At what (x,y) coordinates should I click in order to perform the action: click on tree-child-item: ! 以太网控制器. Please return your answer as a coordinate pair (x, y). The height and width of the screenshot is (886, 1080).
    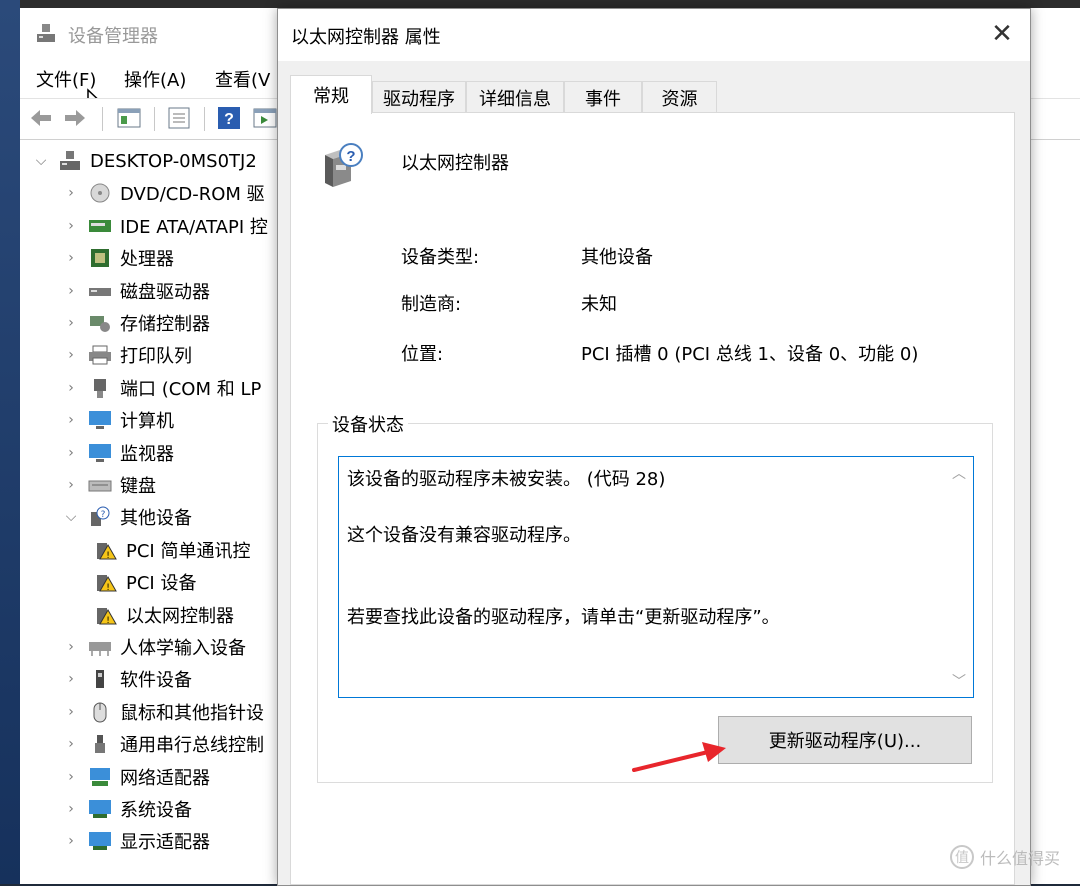
    Looking at the image, I should click on (164, 615).